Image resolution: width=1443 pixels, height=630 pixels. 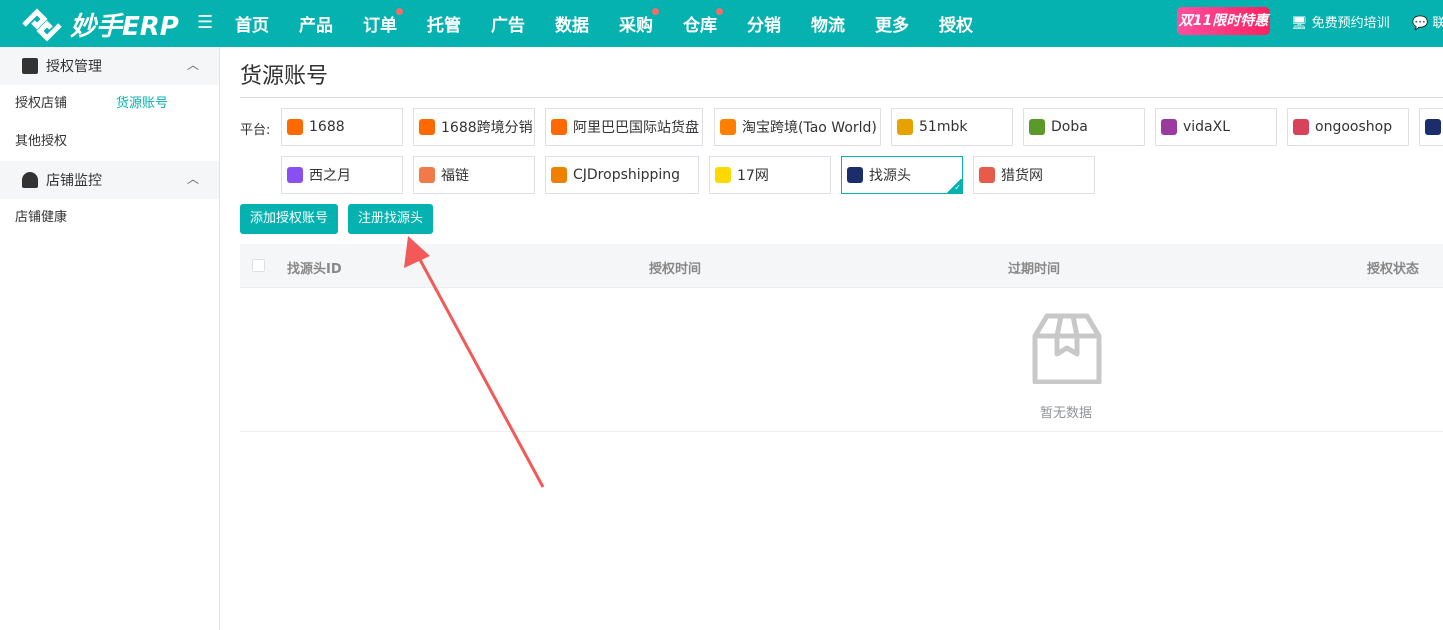 I want to click on column-header: 授权状态, so click(x=1393, y=269).